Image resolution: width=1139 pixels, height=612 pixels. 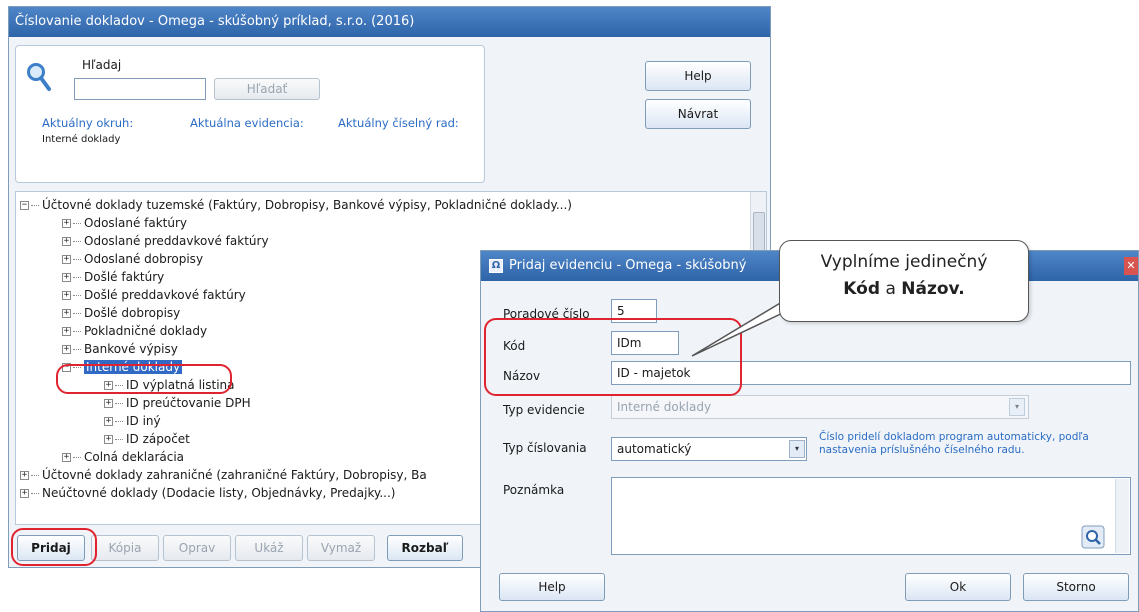 What do you see at coordinates (113, 277) in the screenshot?
I see `tree-item: + Došlé faktúry` at bounding box center [113, 277].